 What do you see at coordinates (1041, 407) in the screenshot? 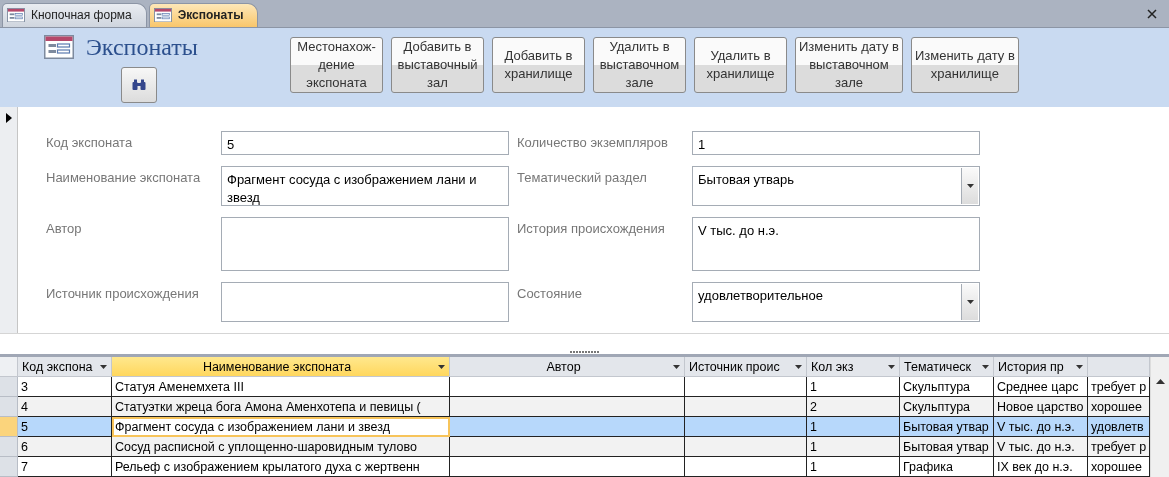
I see `table-cell: Новое царство` at bounding box center [1041, 407].